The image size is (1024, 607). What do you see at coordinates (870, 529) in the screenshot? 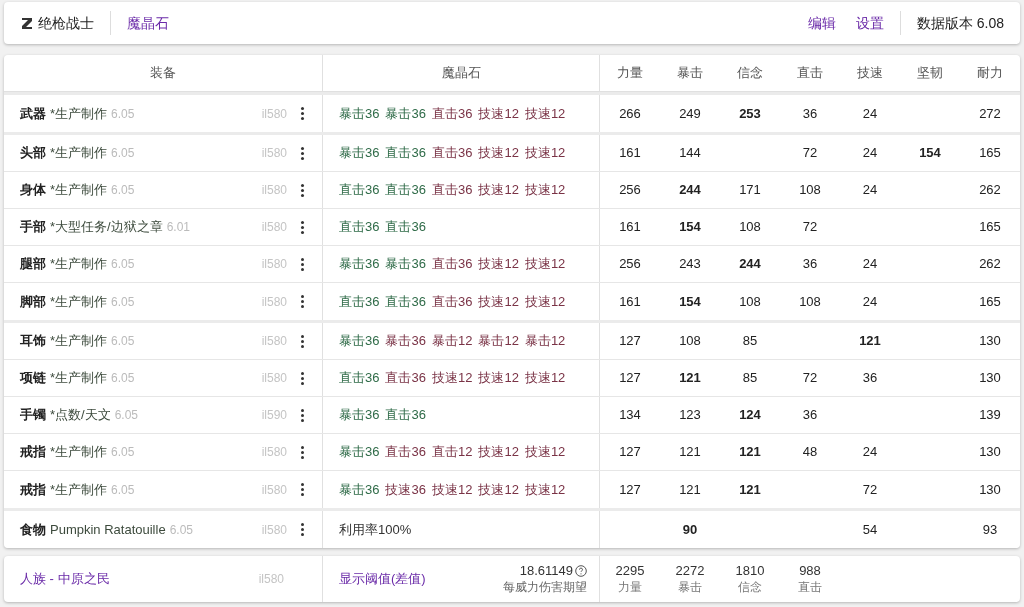
I see `stat-value: 54` at bounding box center [870, 529].